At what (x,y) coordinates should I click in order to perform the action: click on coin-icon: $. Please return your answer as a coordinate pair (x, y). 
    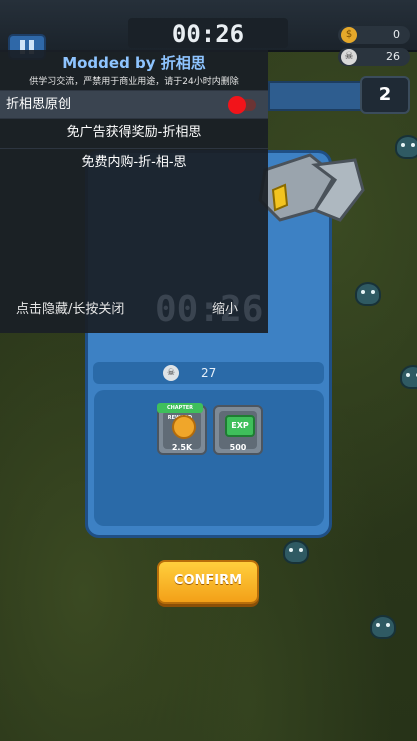
    Looking at the image, I should click on (349, 35).